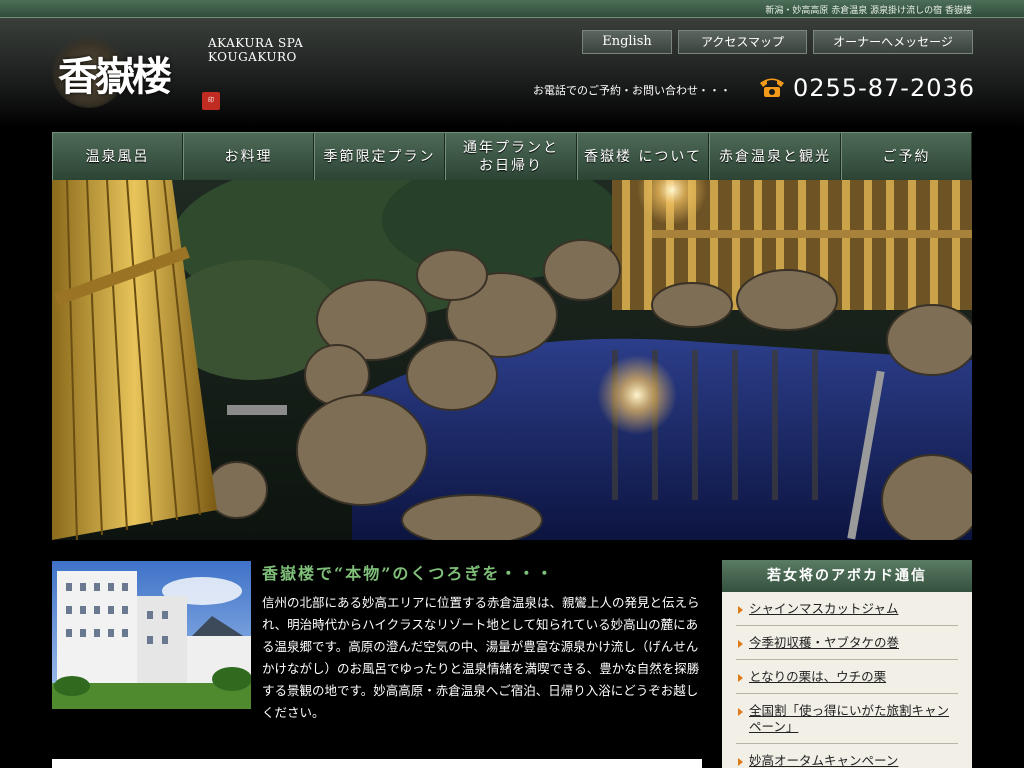 The image size is (1024, 768). I want to click on nav-about: 香嶽楼 について, so click(643, 157).